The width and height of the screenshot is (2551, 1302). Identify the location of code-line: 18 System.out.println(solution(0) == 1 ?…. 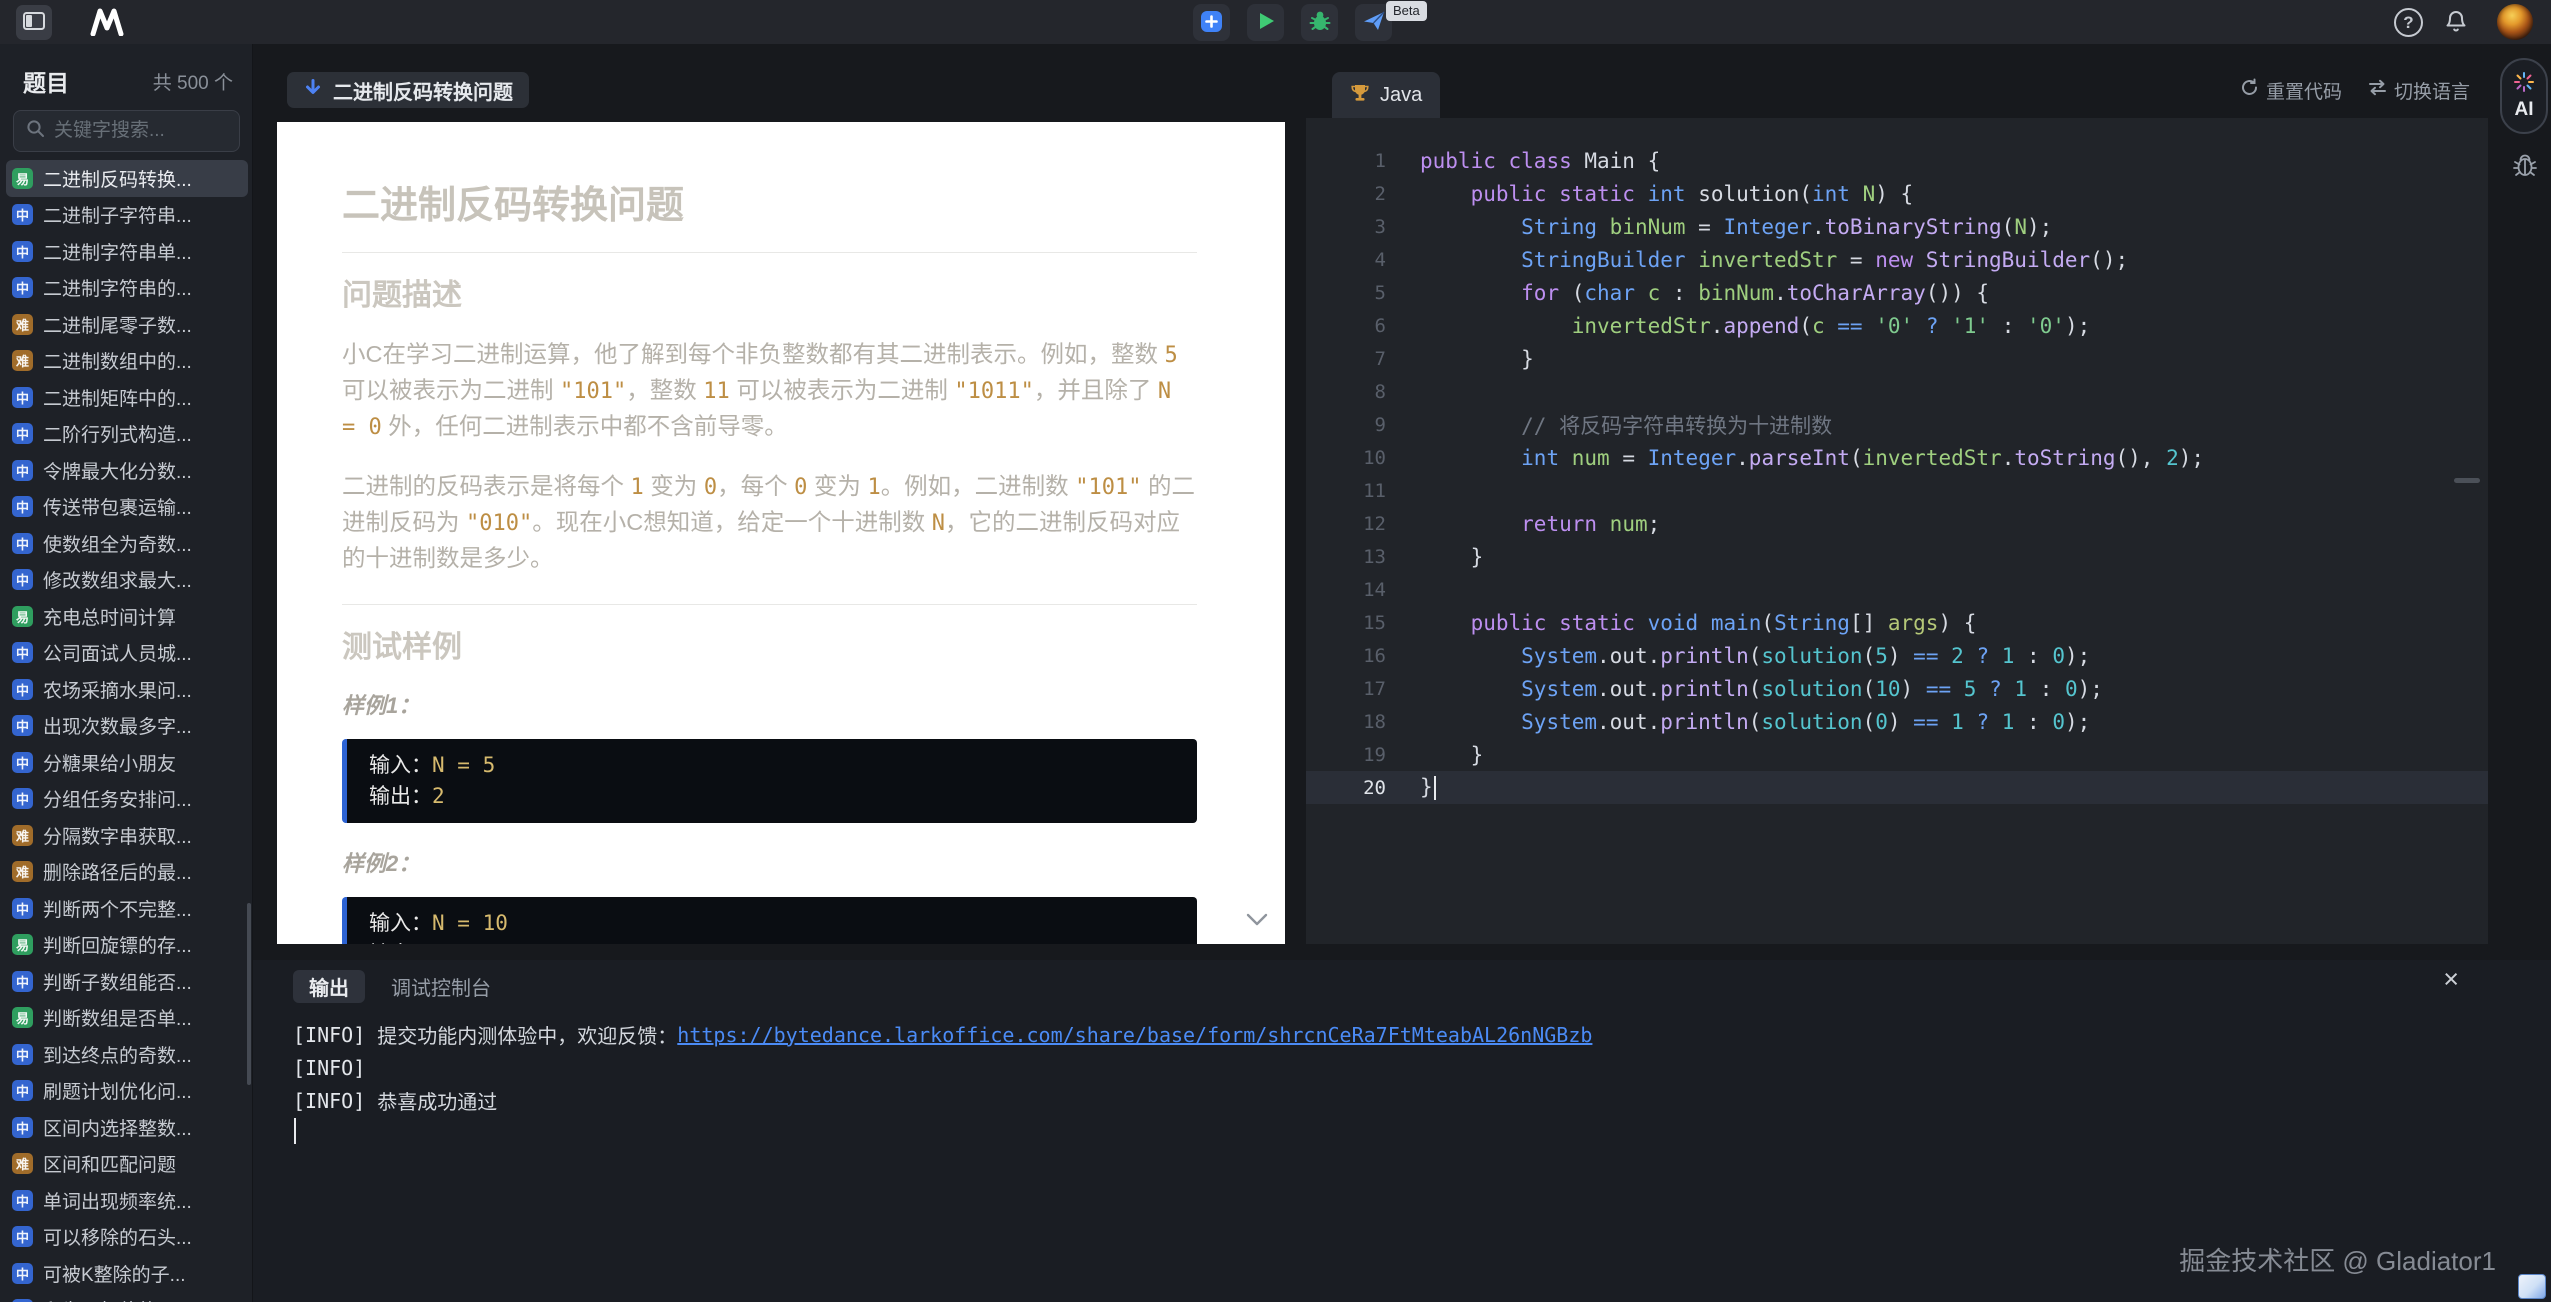
(1897, 721).